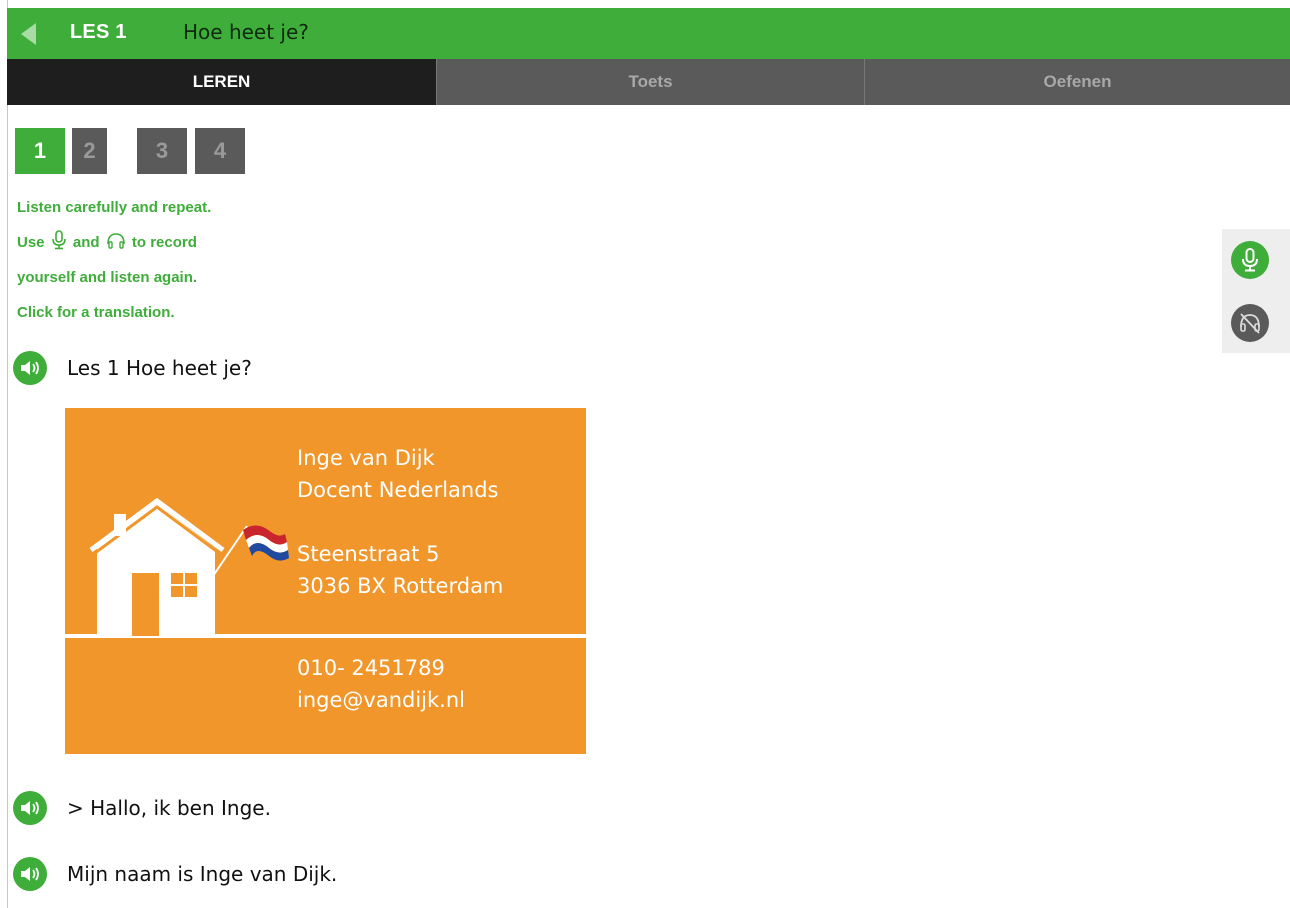 This screenshot has width=1290, height=908. What do you see at coordinates (96, 312) in the screenshot?
I see `instruction-line-4: Click for a translation.` at bounding box center [96, 312].